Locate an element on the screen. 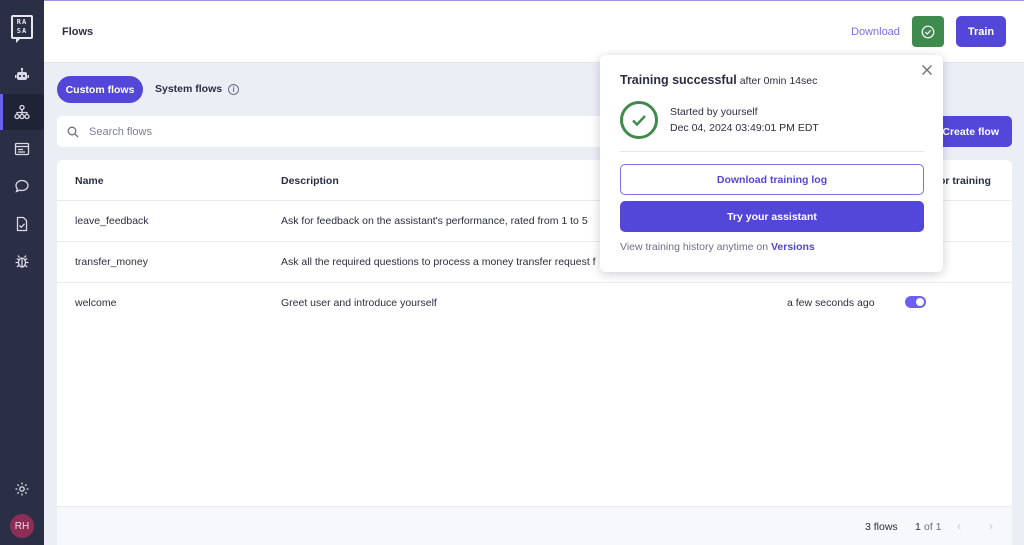 This screenshot has height=545, width=1024. rasa-logo: RA SA is located at coordinates (22, 29).